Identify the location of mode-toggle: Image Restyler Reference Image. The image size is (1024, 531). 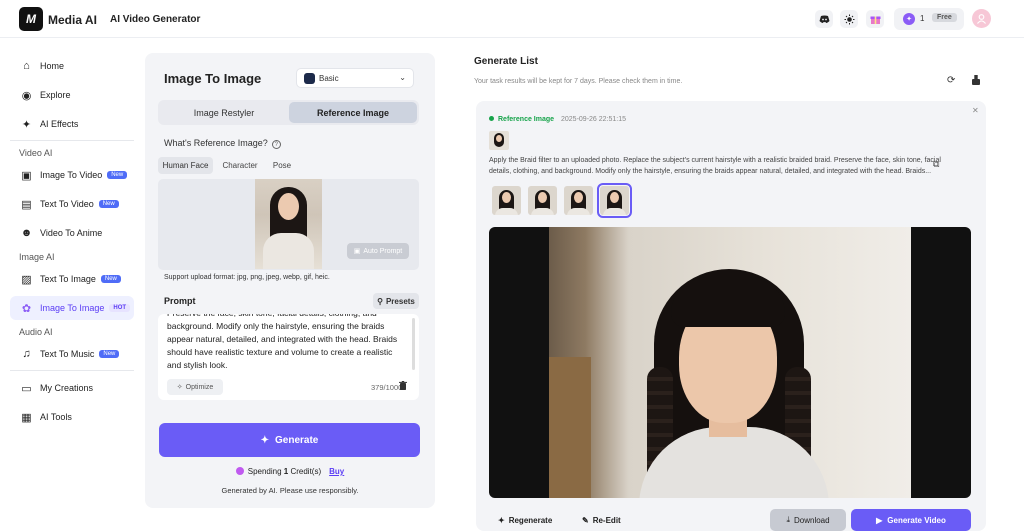
(288, 112).